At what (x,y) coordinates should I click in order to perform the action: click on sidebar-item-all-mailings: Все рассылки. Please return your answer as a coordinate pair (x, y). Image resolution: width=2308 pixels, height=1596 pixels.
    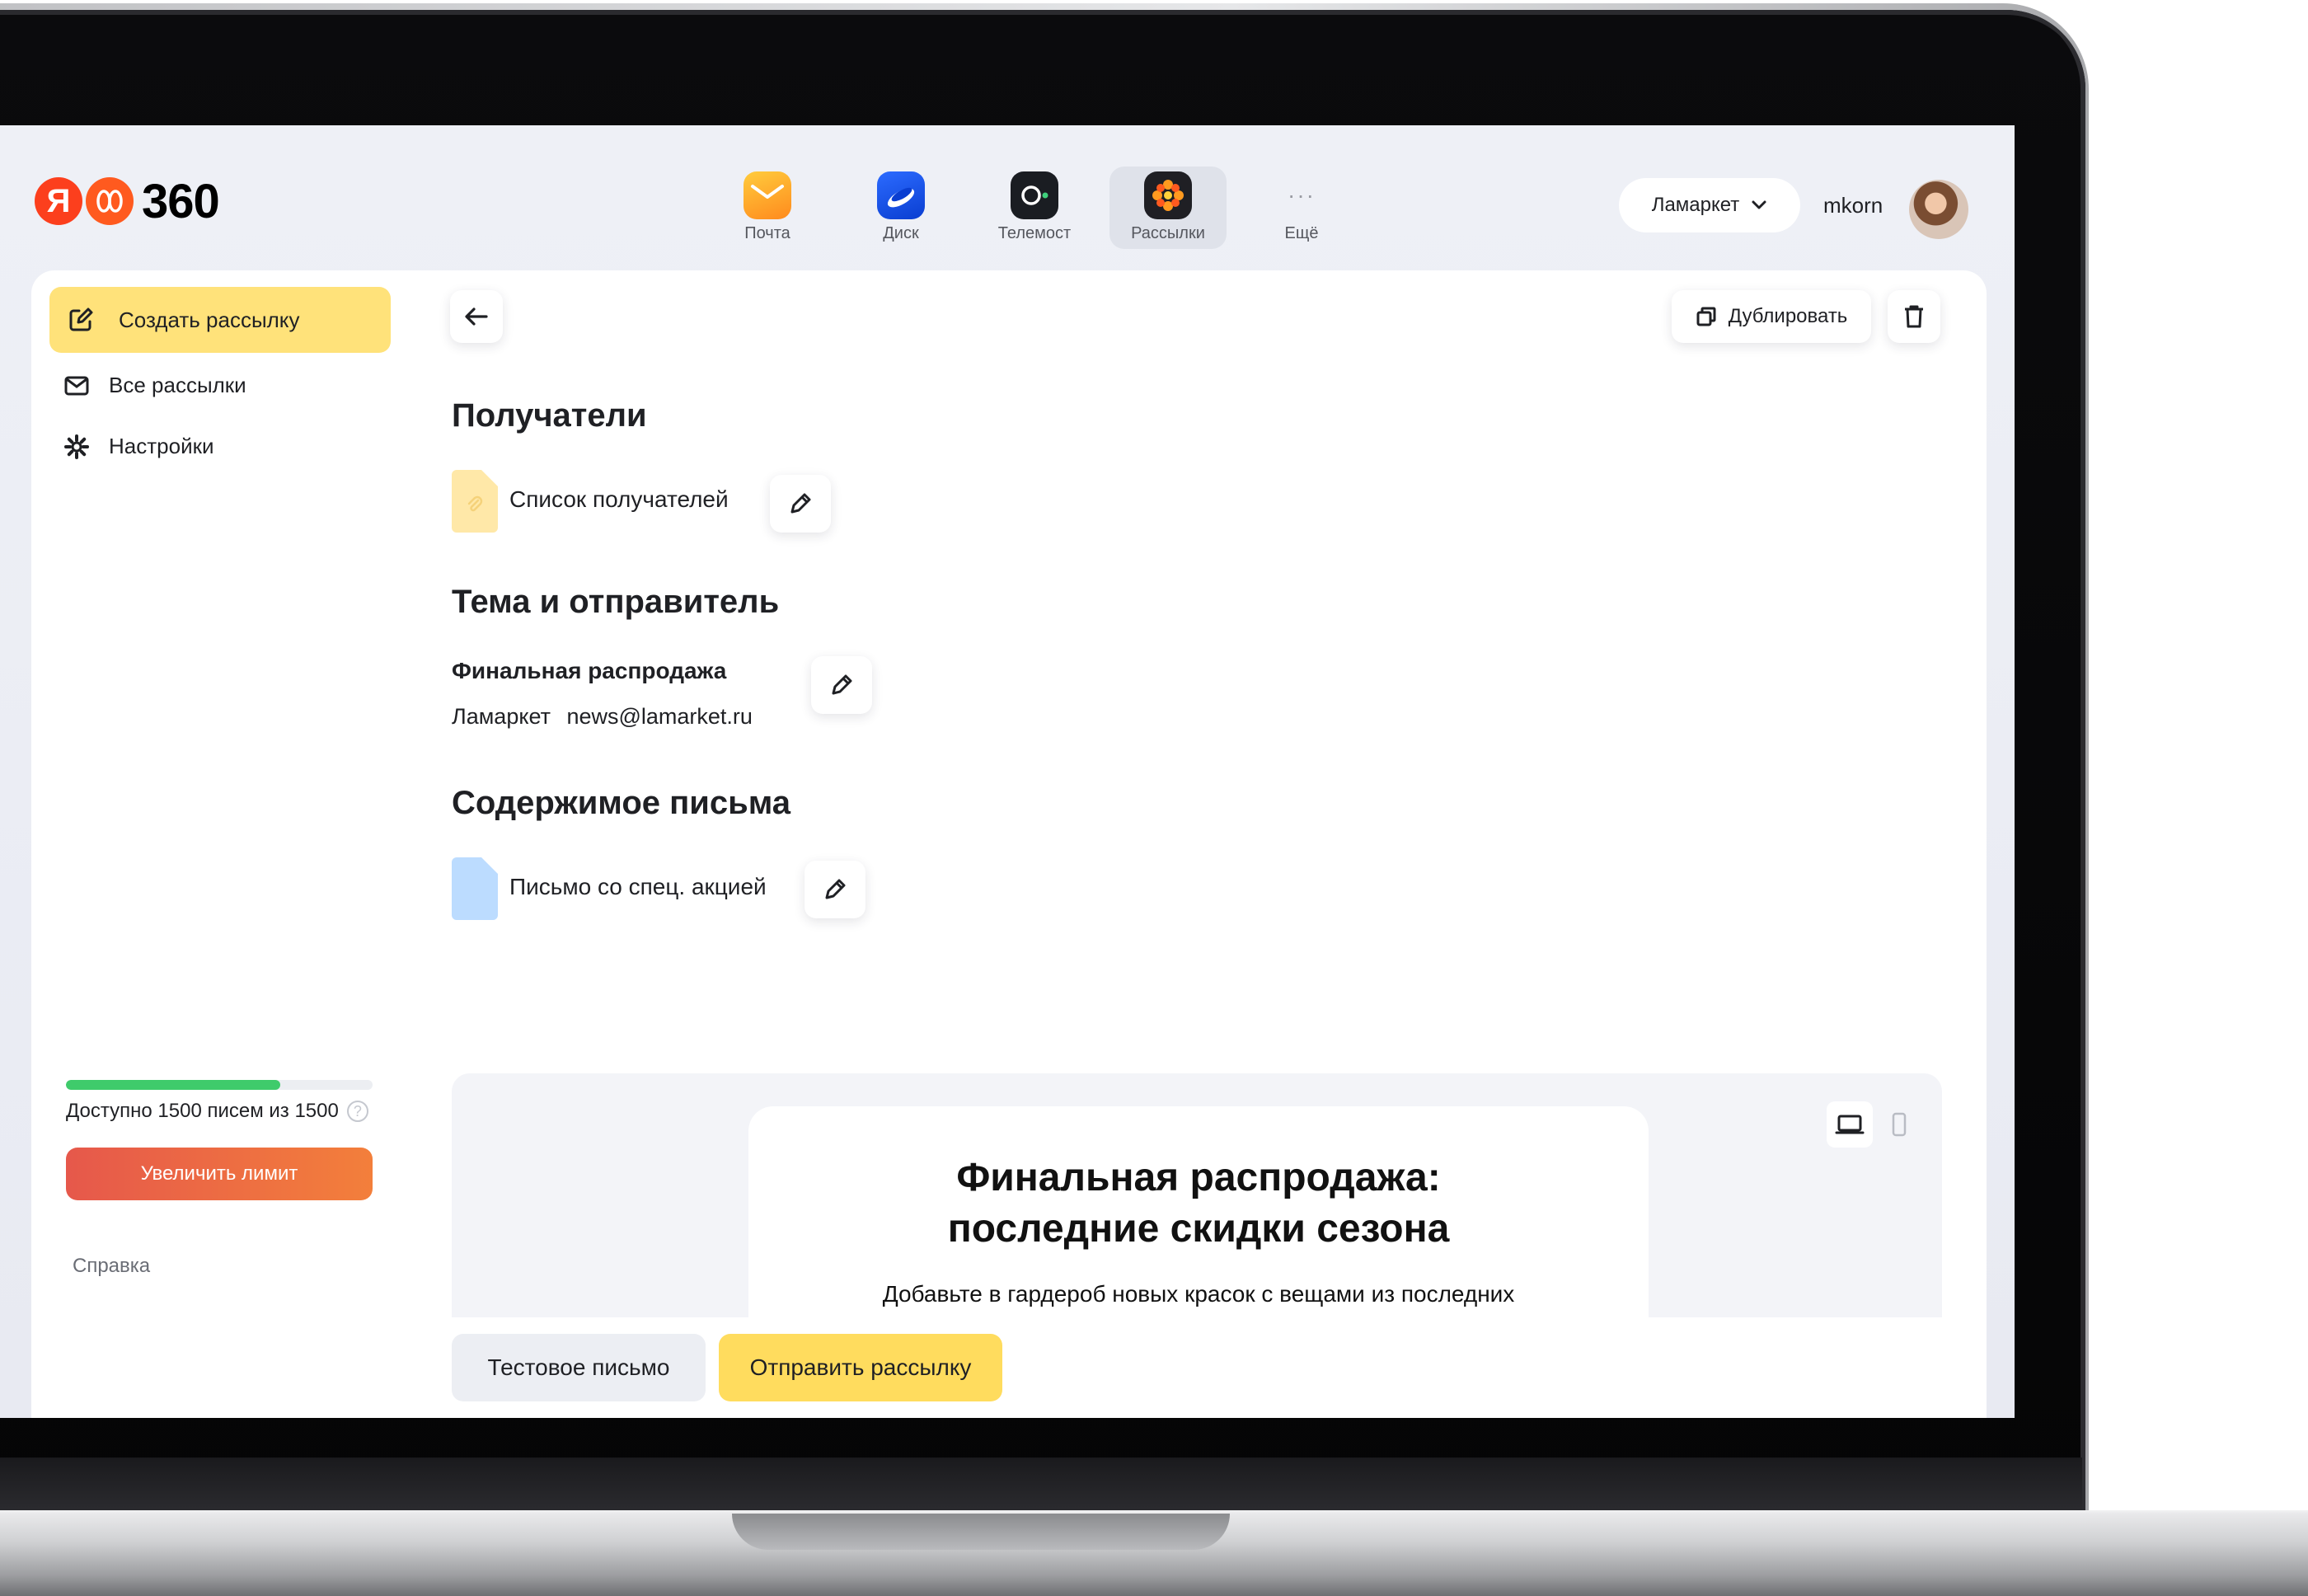
    Looking at the image, I should click on (155, 385).